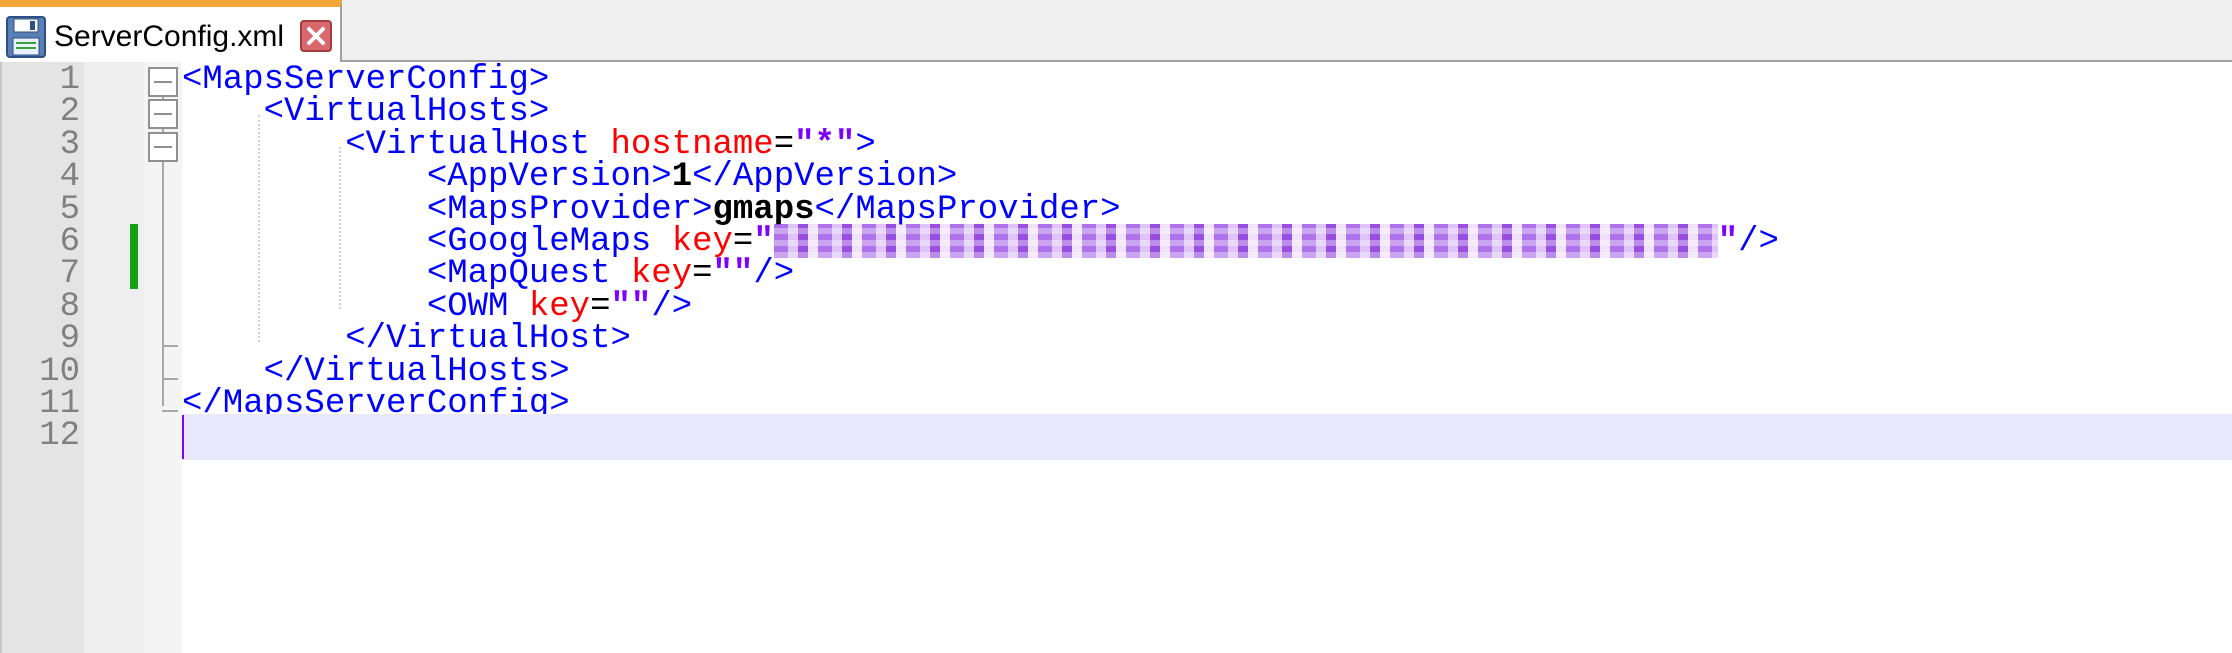  What do you see at coordinates (42, 357) in the screenshot?
I see `line-number-gutter: 1 2 3 4 5 6 7 8 9 10 11 12` at bounding box center [42, 357].